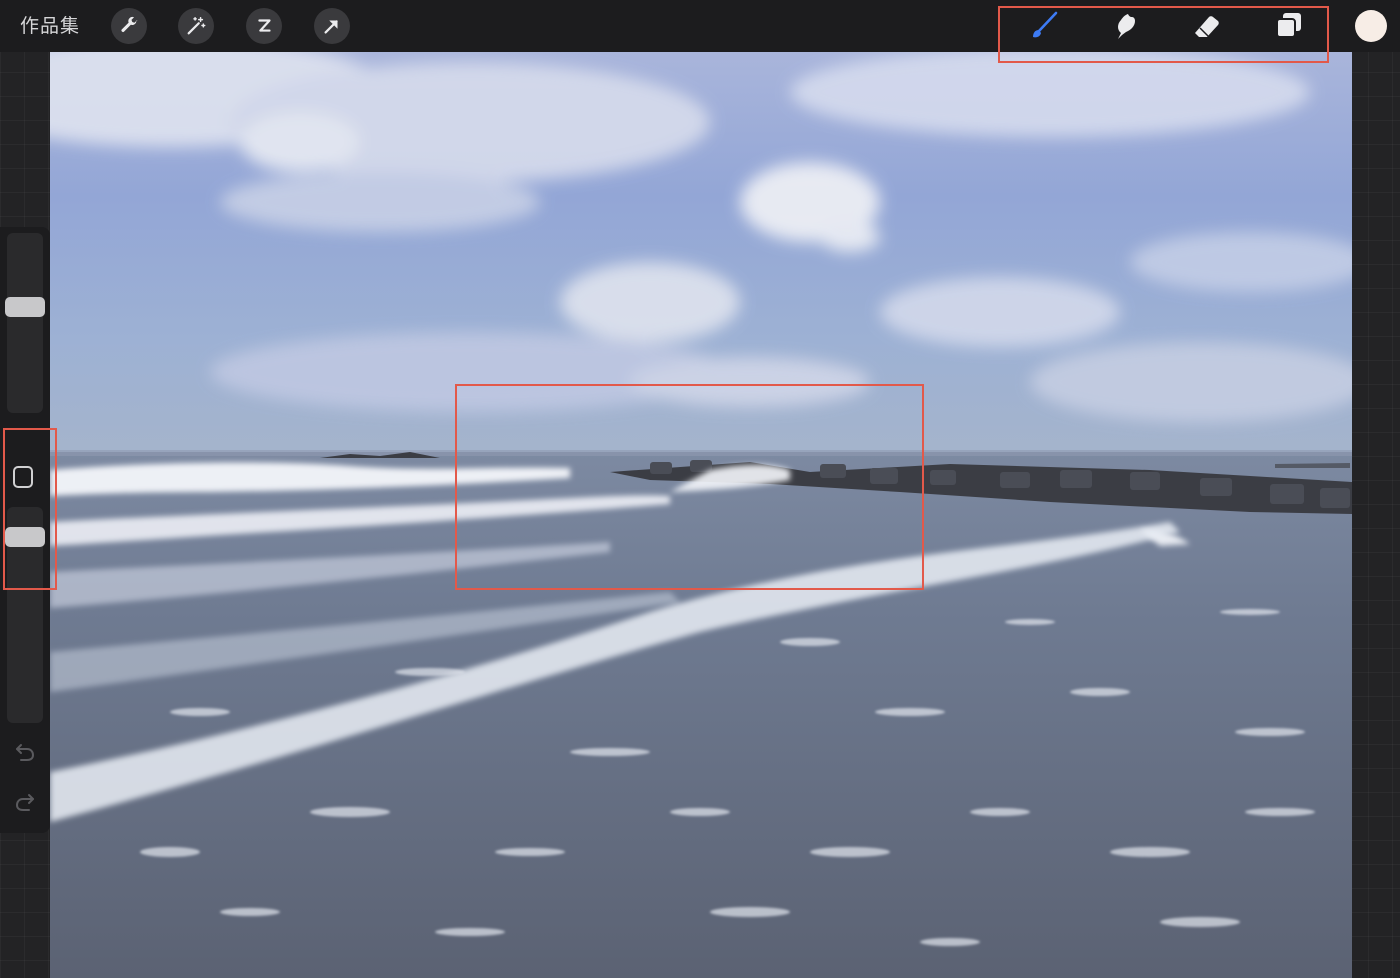  Describe the element at coordinates (25, 752) in the screenshot. I see `undo-icon` at that location.